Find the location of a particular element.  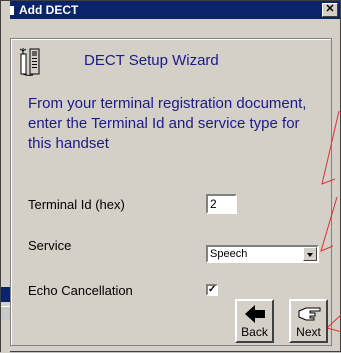

echo-cancellation-label: Echo Cancellation is located at coordinates (80, 290).